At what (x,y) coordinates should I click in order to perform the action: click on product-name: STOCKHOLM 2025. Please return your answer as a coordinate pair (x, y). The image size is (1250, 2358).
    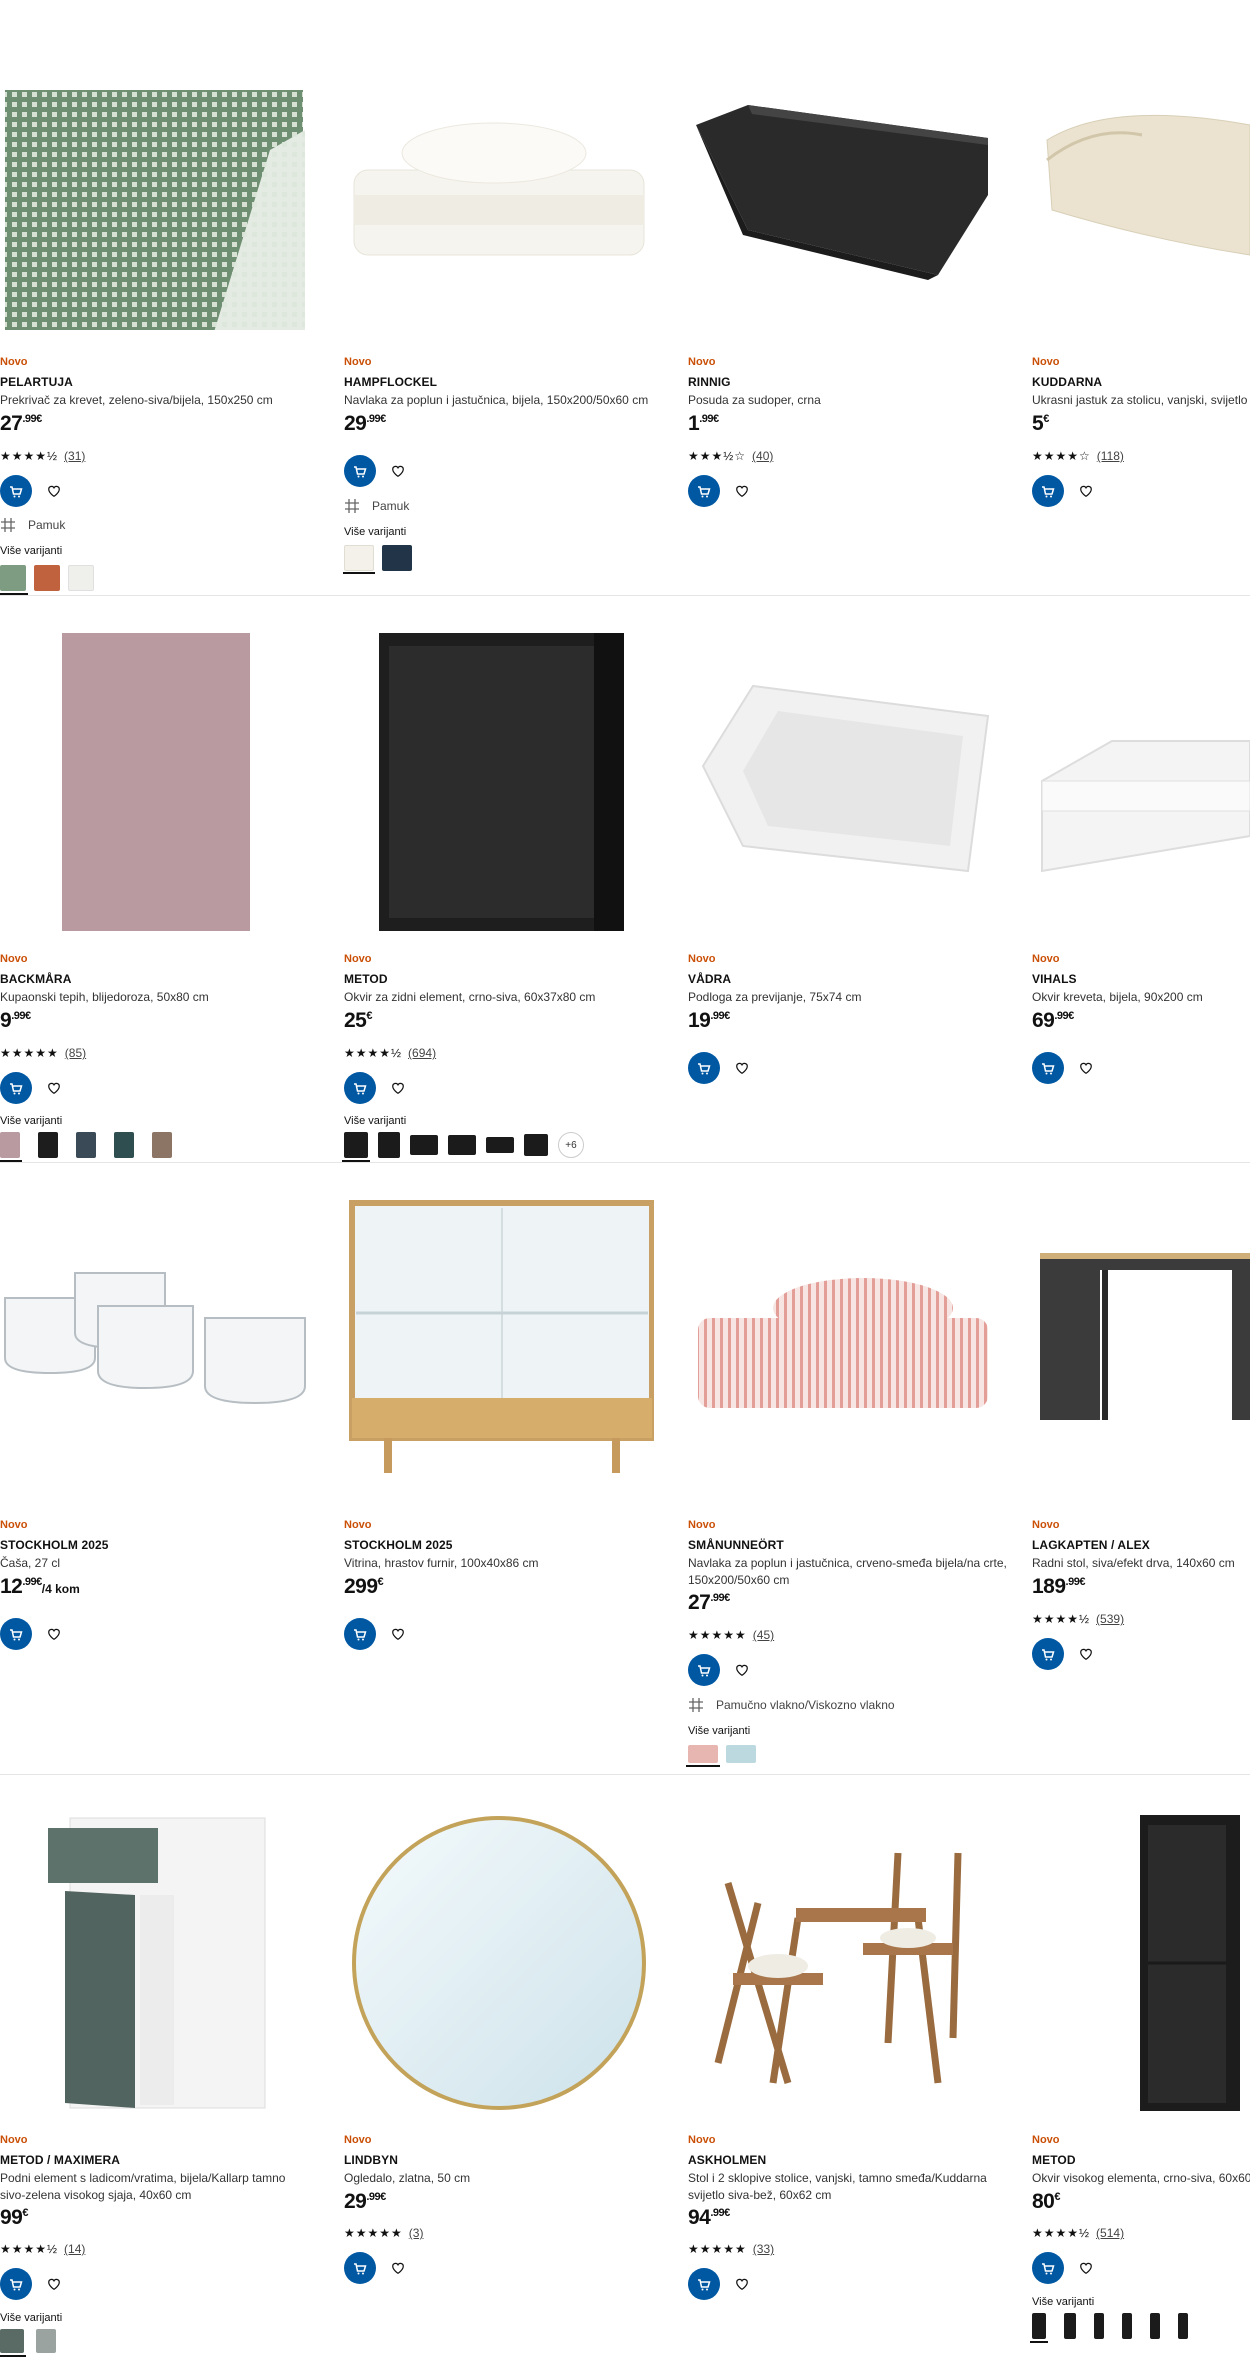
    Looking at the image, I should click on (54, 1545).